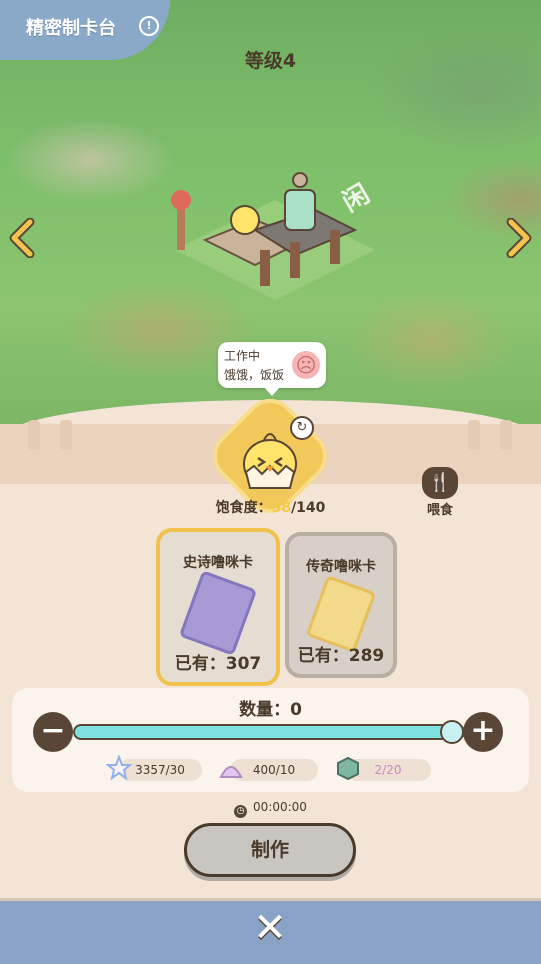  Describe the element at coordinates (218, 563) in the screenshot. I see `card-title: 史诗噜咪卡` at that location.